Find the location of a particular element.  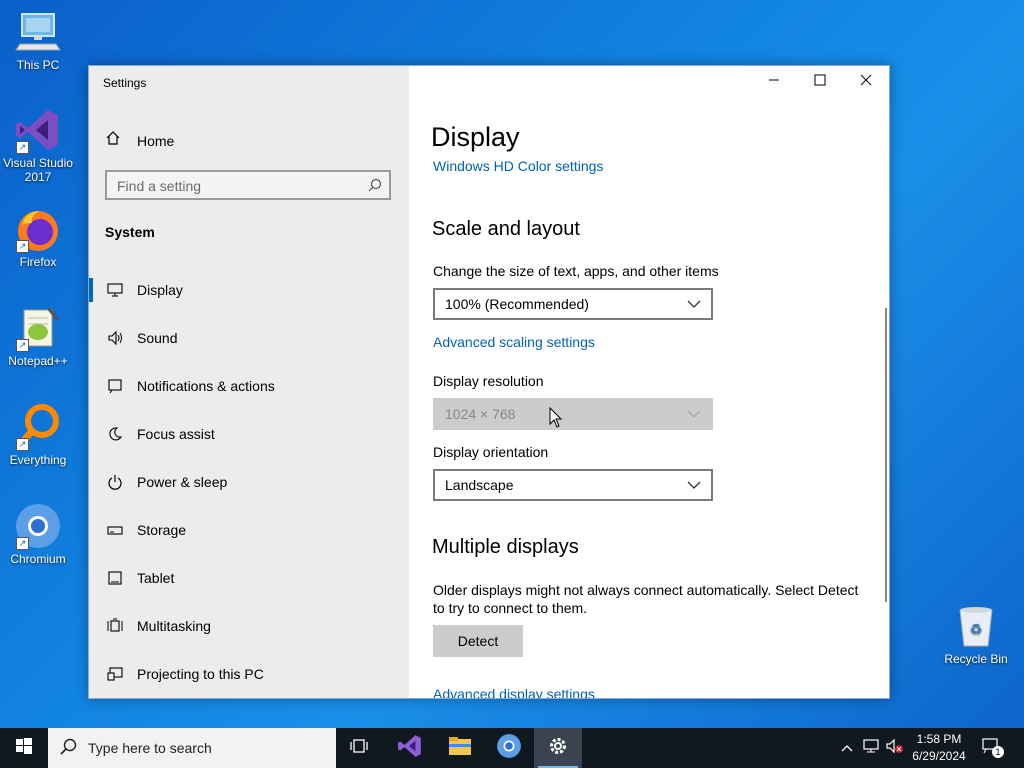

taskbar-chromium-button is located at coordinates (509, 748).